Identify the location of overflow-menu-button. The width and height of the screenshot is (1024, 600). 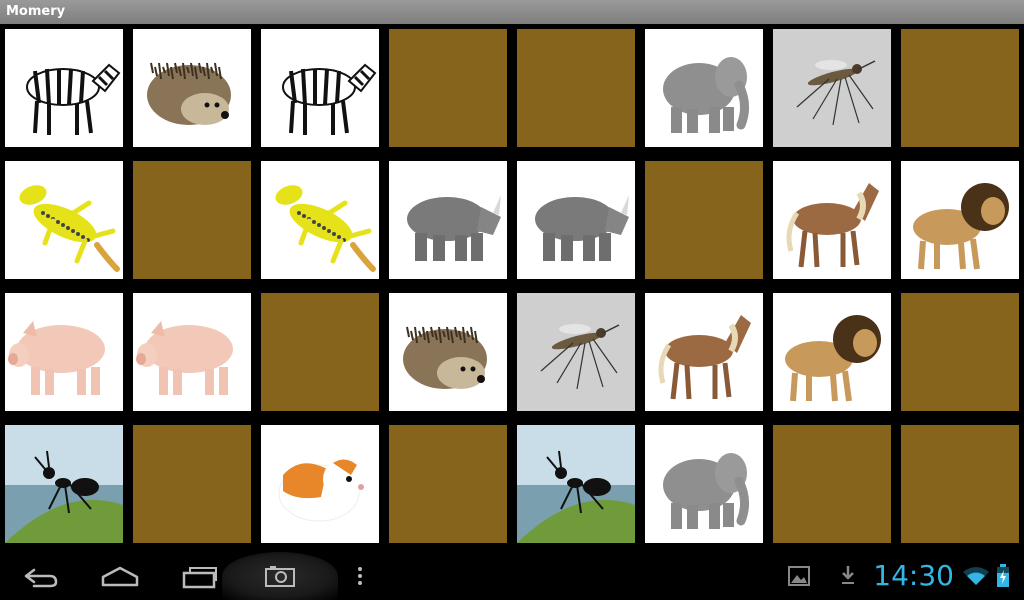
(360, 576).